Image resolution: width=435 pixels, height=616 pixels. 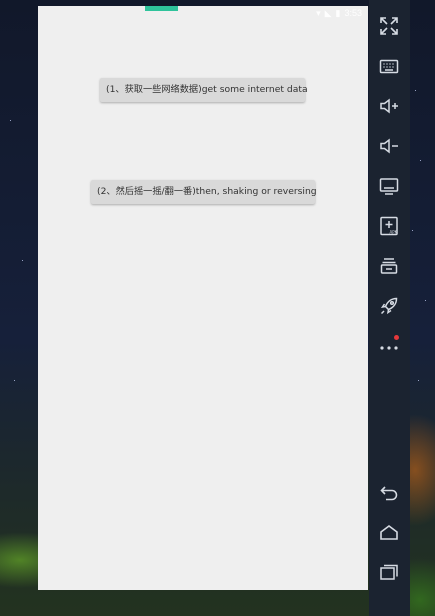 I want to click on recents-icon, so click(x=389, y=572).